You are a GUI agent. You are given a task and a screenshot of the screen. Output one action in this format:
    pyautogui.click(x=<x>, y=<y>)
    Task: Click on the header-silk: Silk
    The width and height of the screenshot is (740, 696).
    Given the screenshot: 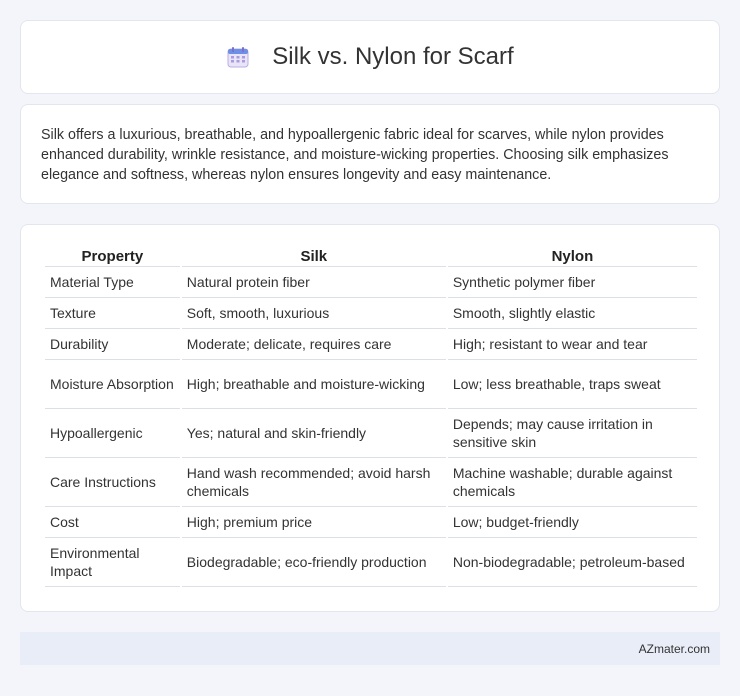 What is the action you would take?
    pyautogui.click(x=313, y=256)
    